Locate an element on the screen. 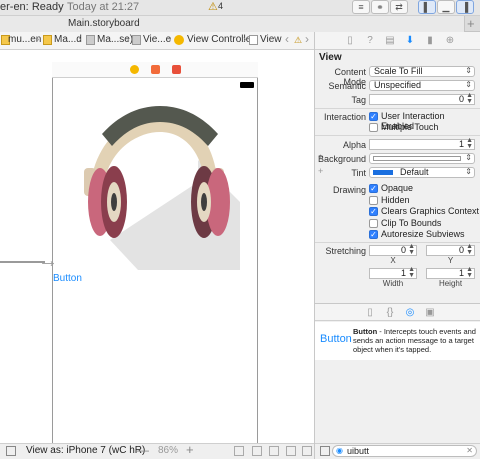  breadcrumb-scene: Vie...e is located at coordinates (157, 39).